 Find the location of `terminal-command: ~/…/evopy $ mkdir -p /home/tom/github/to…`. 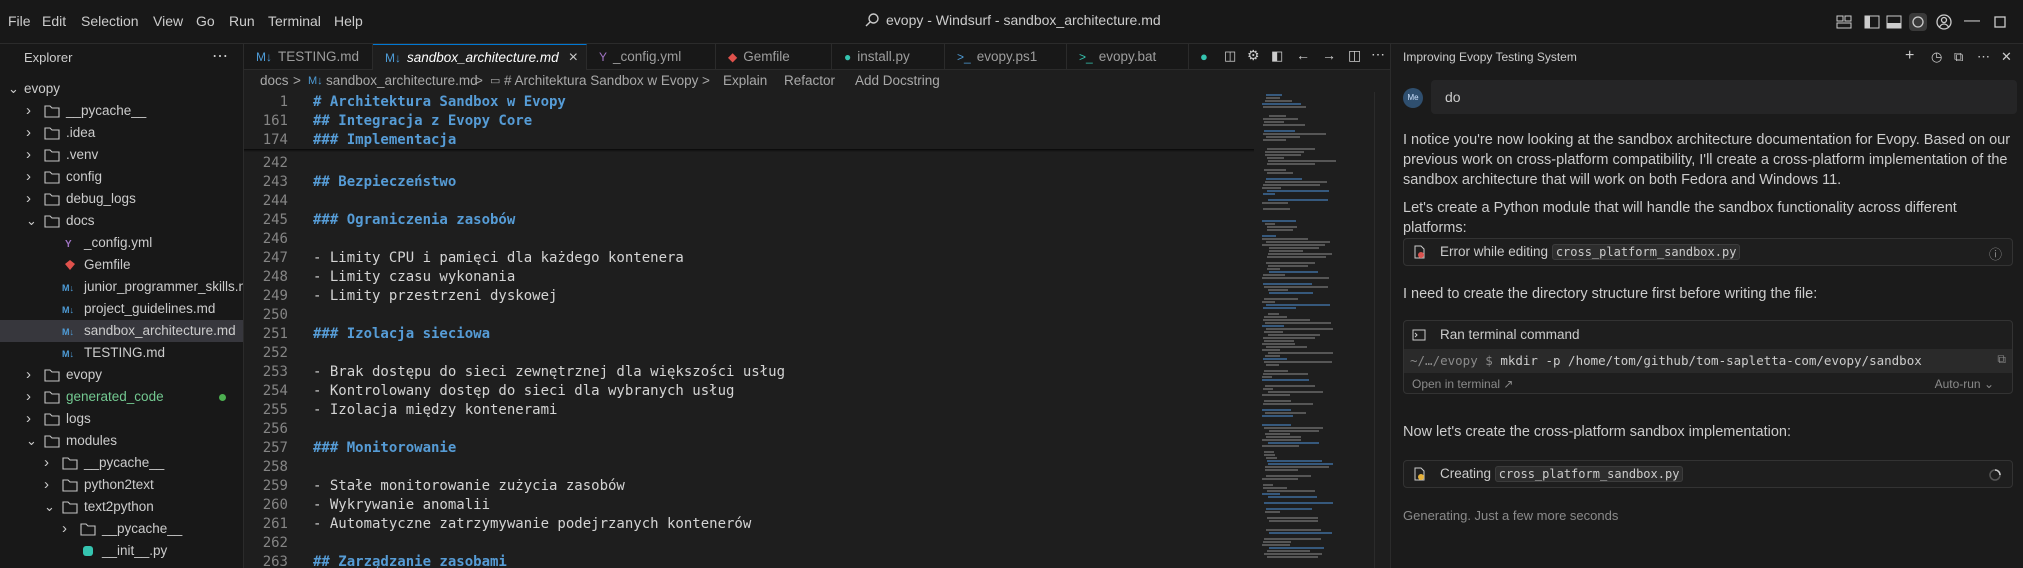

terminal-command: ~/…/evopy $ mkdir -p /home/tom/github/to… is located at coordinates (1708, 361).